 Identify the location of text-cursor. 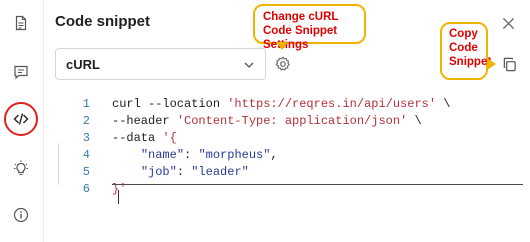
(118, 197).